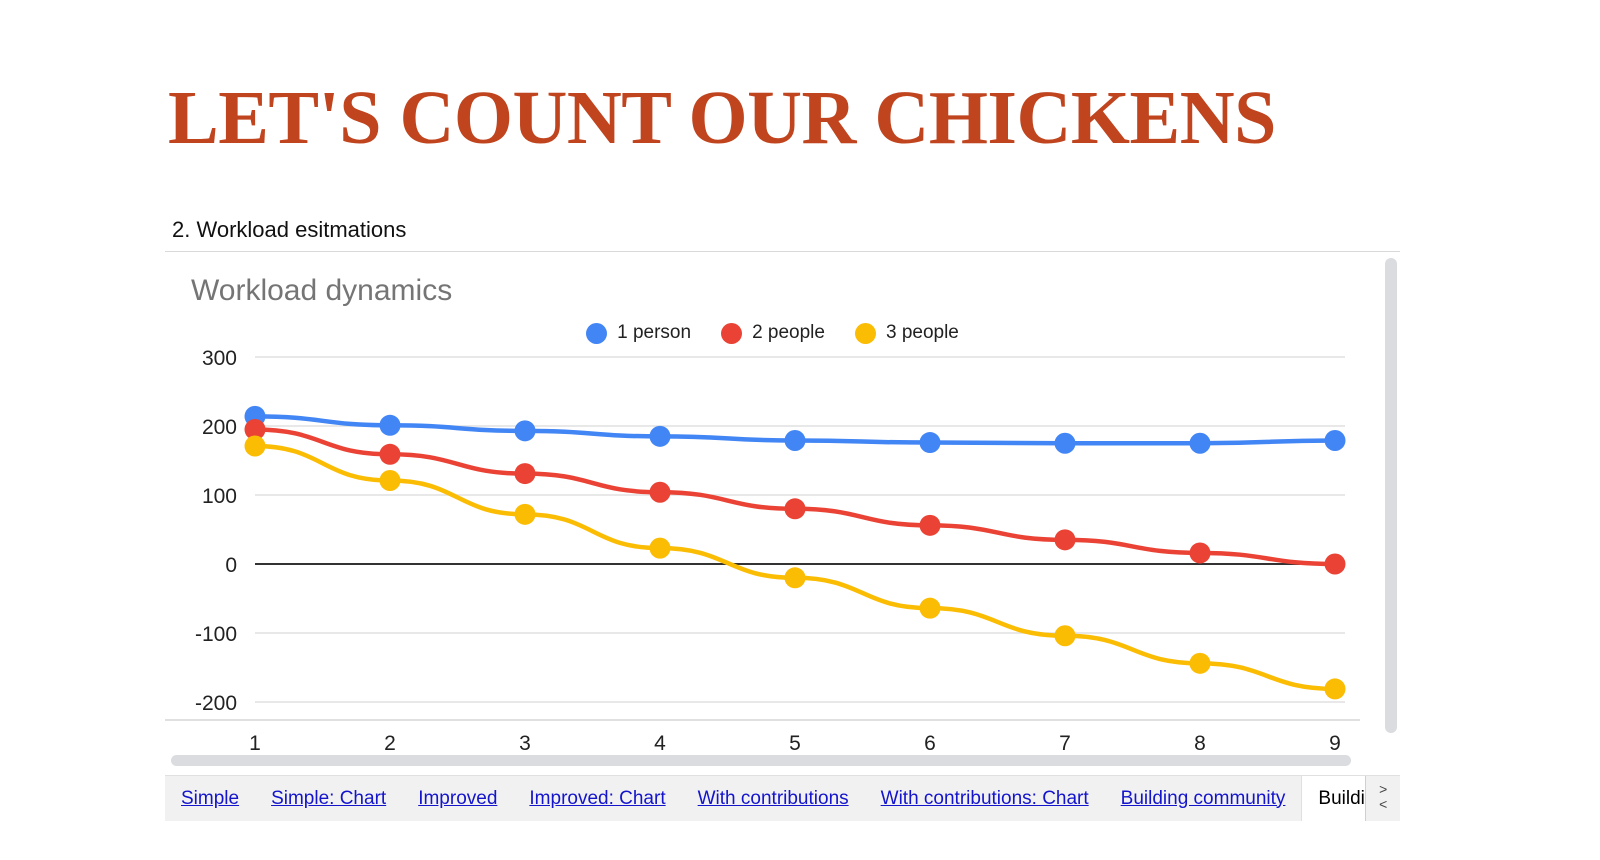 Image resolution: width=1600 pixels, height=860 pixels. I want to click on sheet-tab: Simple, so click(210, 798).